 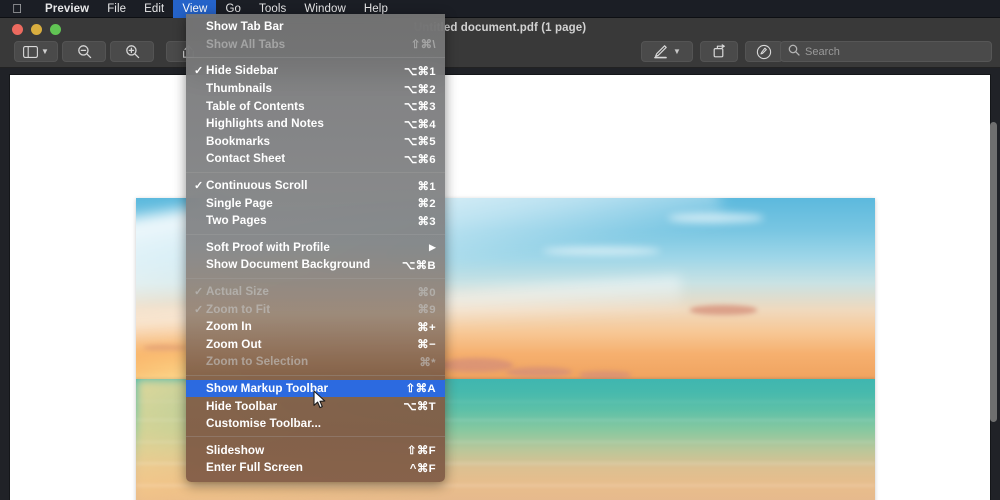 I want to click on menu-item-highlights-and-notes: Highlights and Notes ⌥⌘4, so click(x=315, y=124).